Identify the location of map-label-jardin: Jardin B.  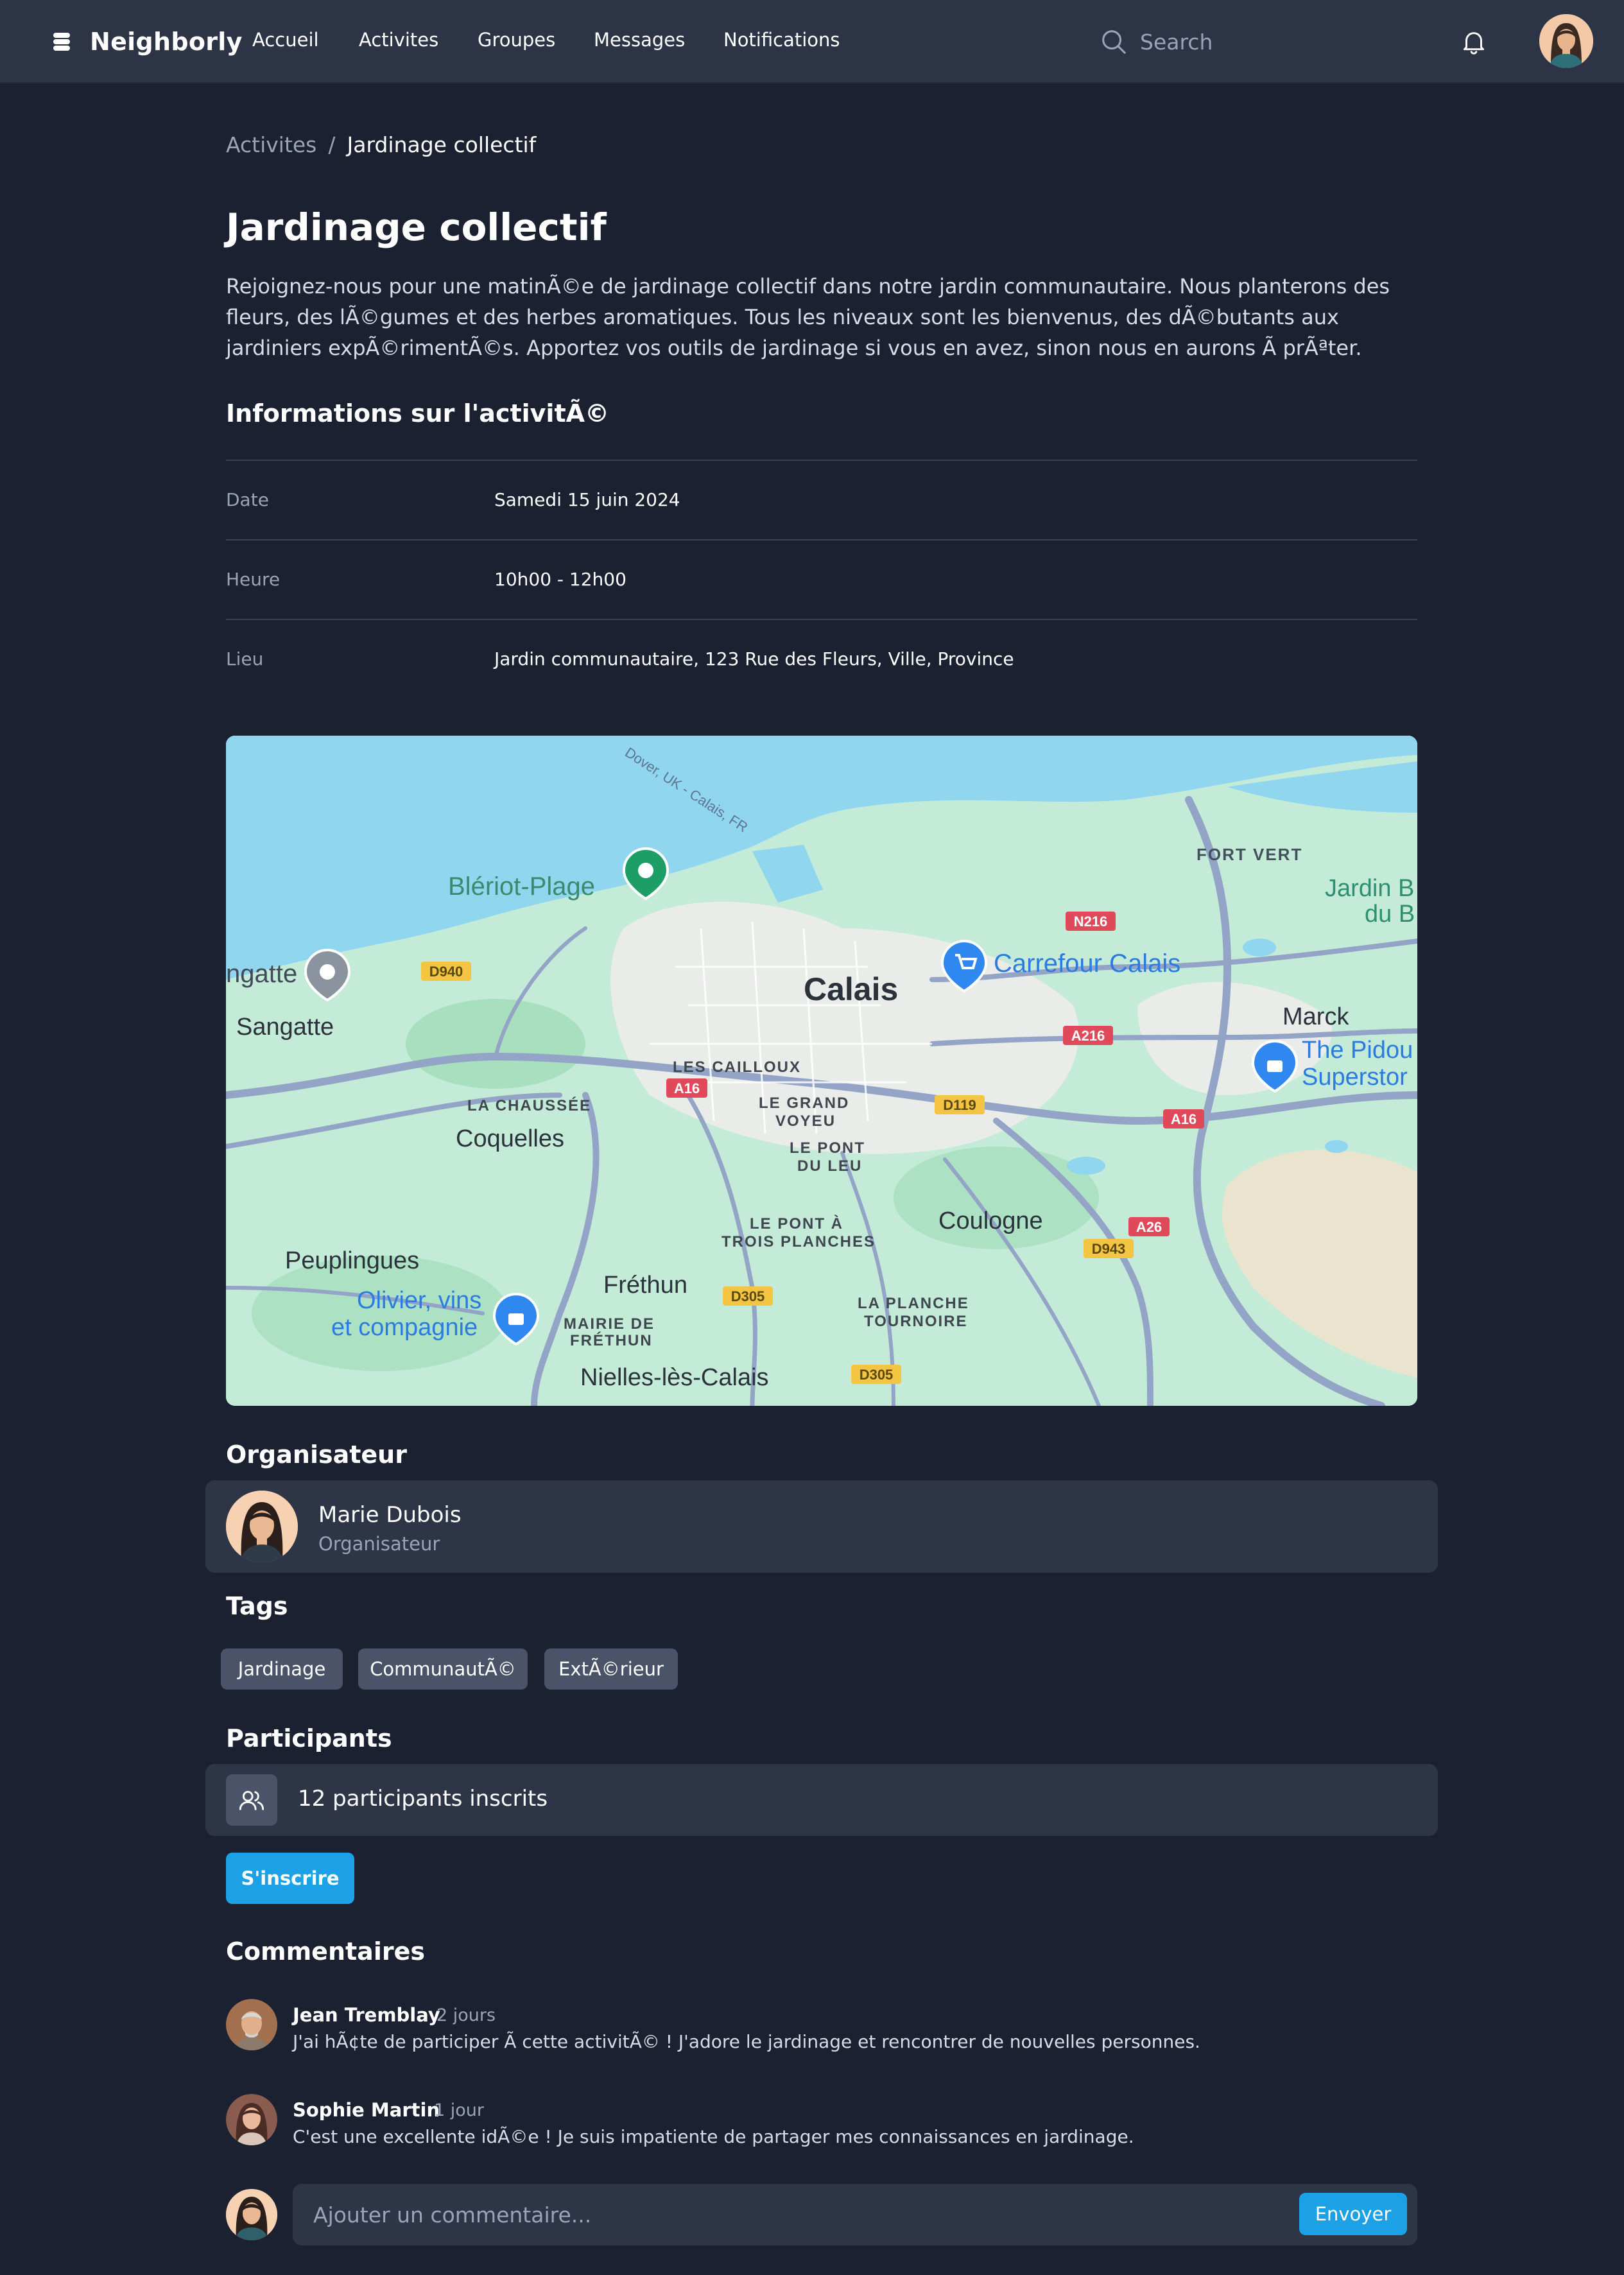
(1369, 889).